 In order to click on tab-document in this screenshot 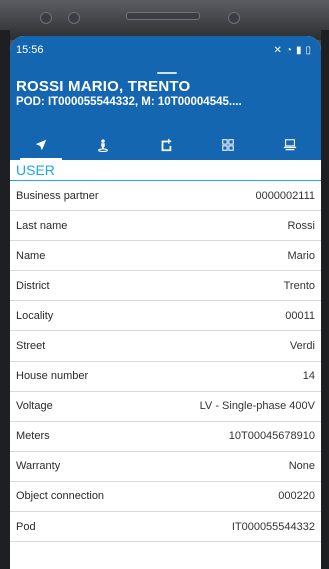, I will do `click(165, 145)`.